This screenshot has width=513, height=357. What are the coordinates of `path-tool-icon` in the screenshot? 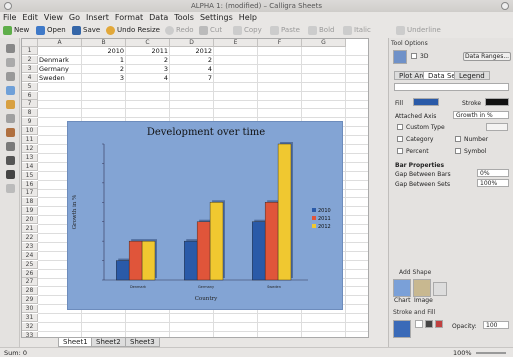 It's located at (10, 118).